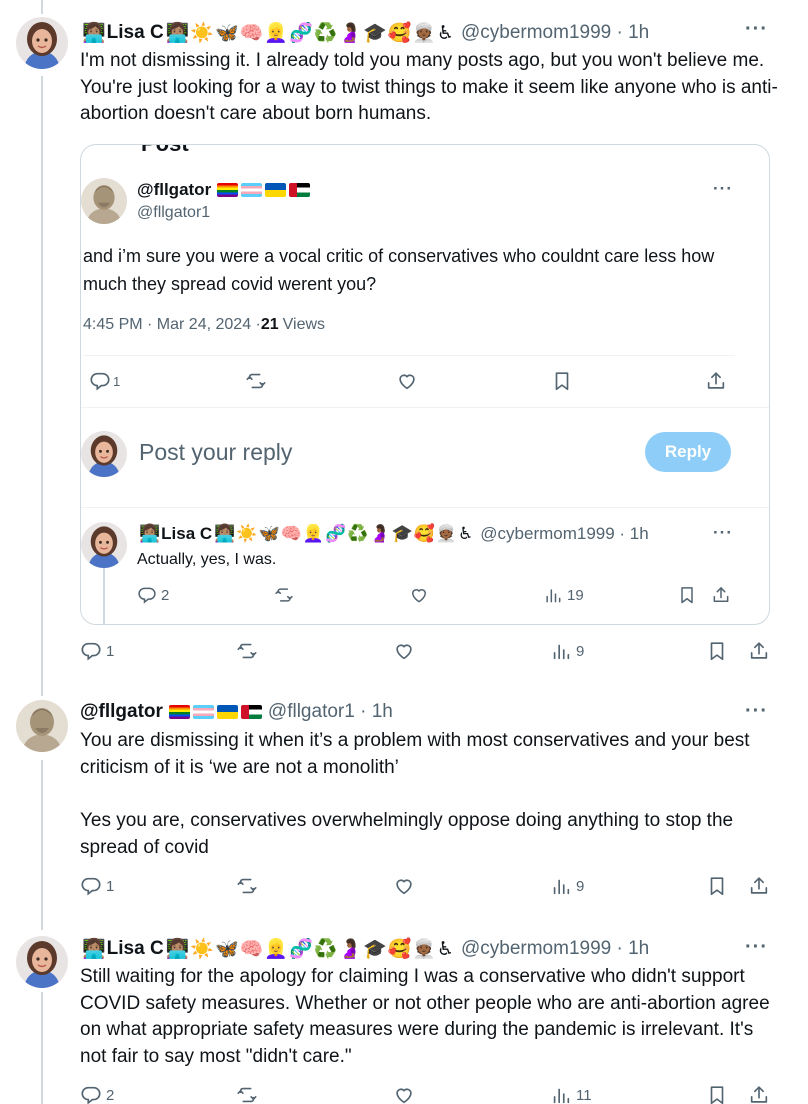 Image resolution: width=808 pixels, height=1104 pixels. What do you see at coordinates (251, 712) in the screenshot?
I see `palestine-flag-icon` at bounding box center [251, 712].